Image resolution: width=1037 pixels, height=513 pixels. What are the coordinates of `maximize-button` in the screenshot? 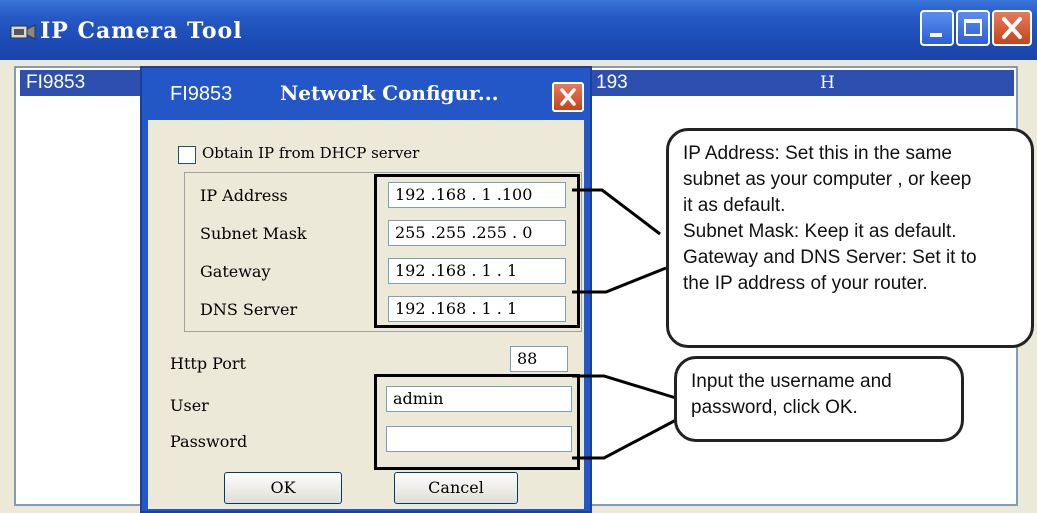 It's located at (973, 28).